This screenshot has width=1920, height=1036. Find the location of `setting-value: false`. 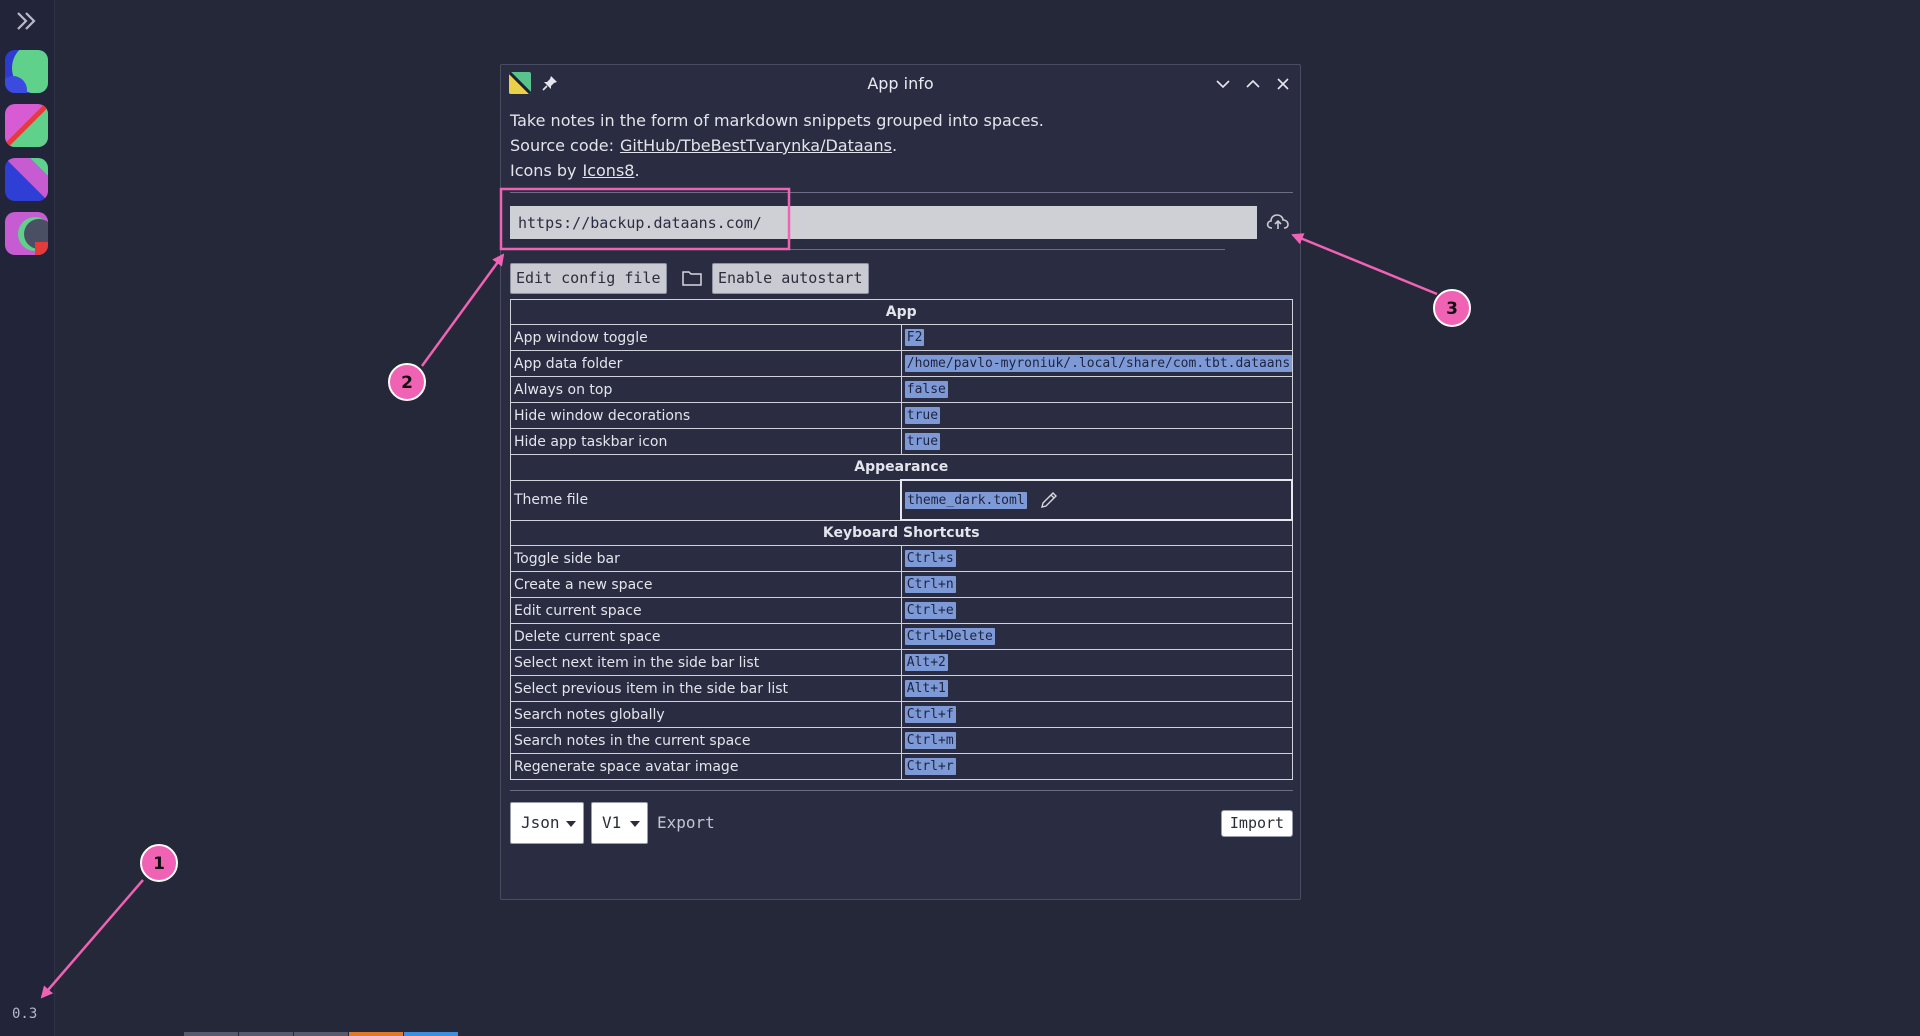

setting-value: false is located at coordinates (926, 389).